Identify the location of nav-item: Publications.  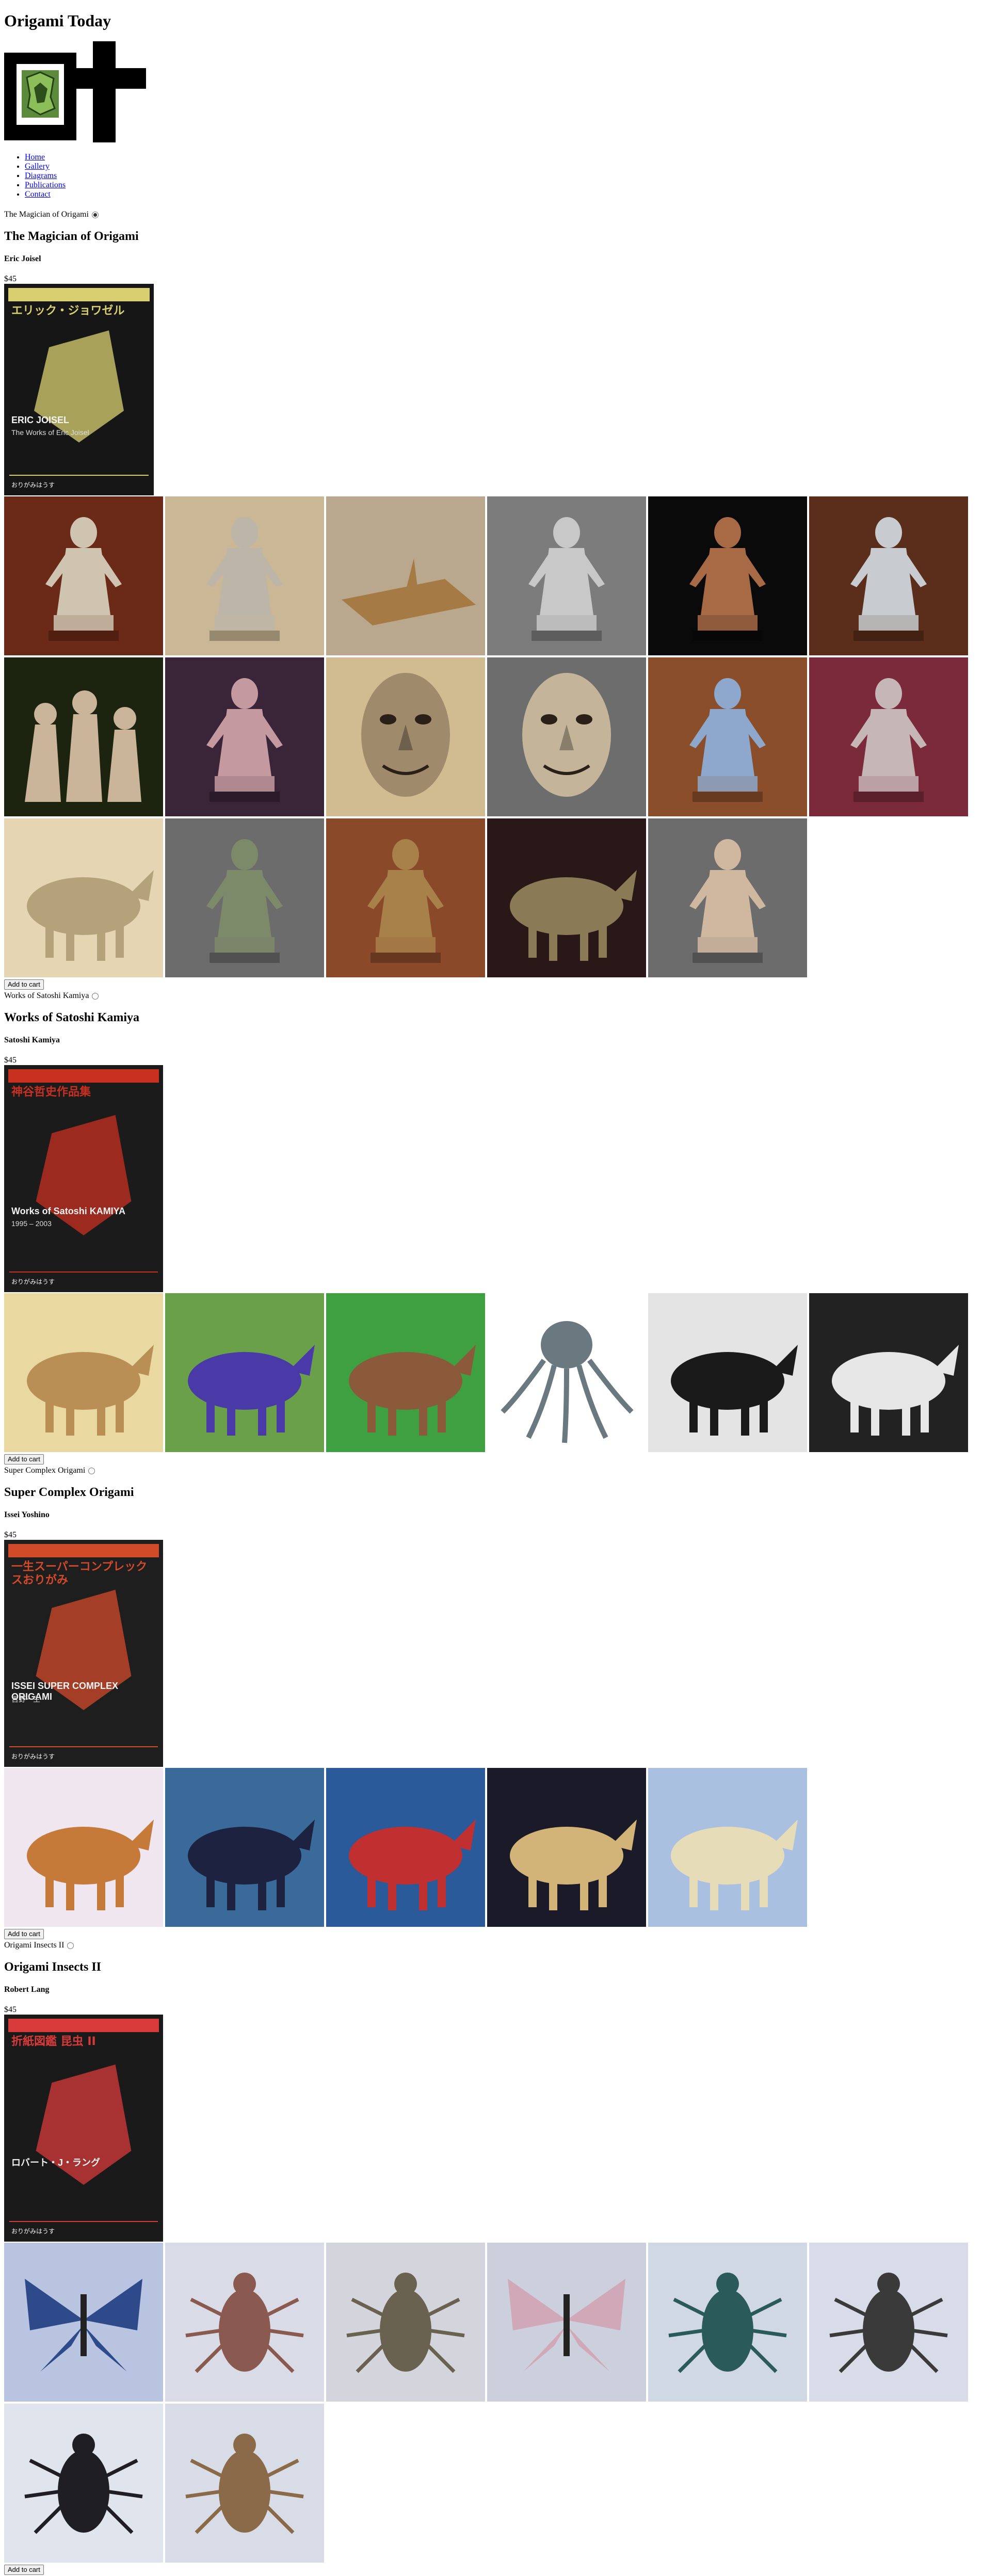
(502, 186).